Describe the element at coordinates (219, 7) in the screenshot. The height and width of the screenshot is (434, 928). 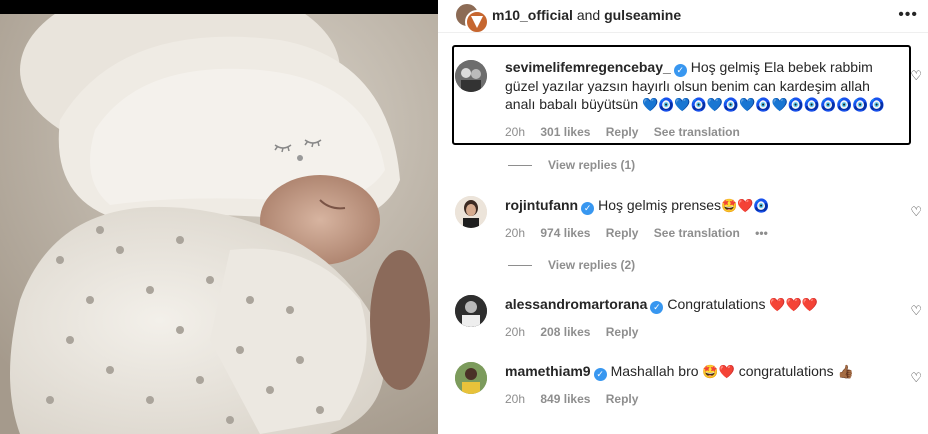
I see `photo-top-bar` at that location.